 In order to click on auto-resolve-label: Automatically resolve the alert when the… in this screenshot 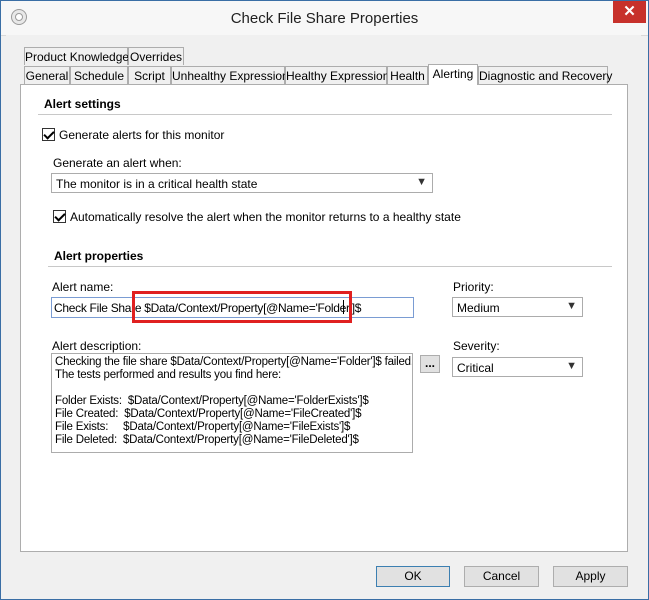, I will do `click(265, 217)`.